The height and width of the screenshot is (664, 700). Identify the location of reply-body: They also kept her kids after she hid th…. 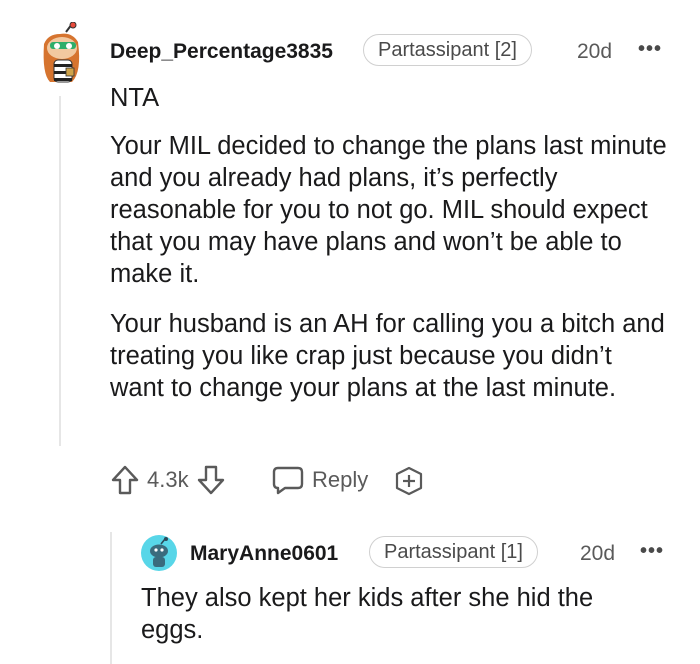
(367, 614).